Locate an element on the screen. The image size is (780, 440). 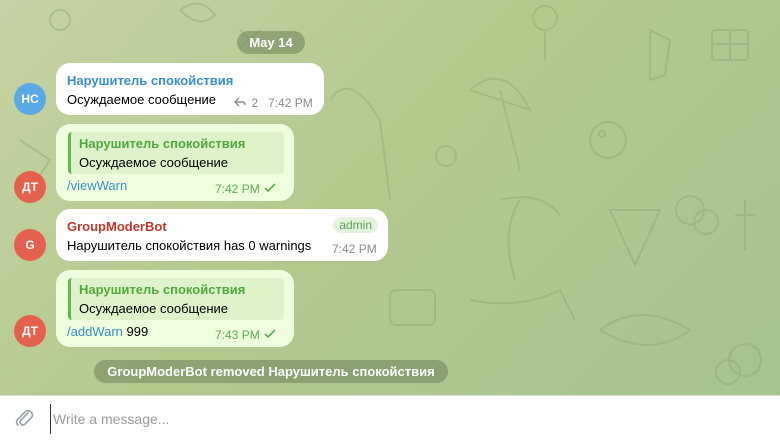
message-text: Нарушитель спокойствия has 0 warnings is located at coordinates (189, 245).